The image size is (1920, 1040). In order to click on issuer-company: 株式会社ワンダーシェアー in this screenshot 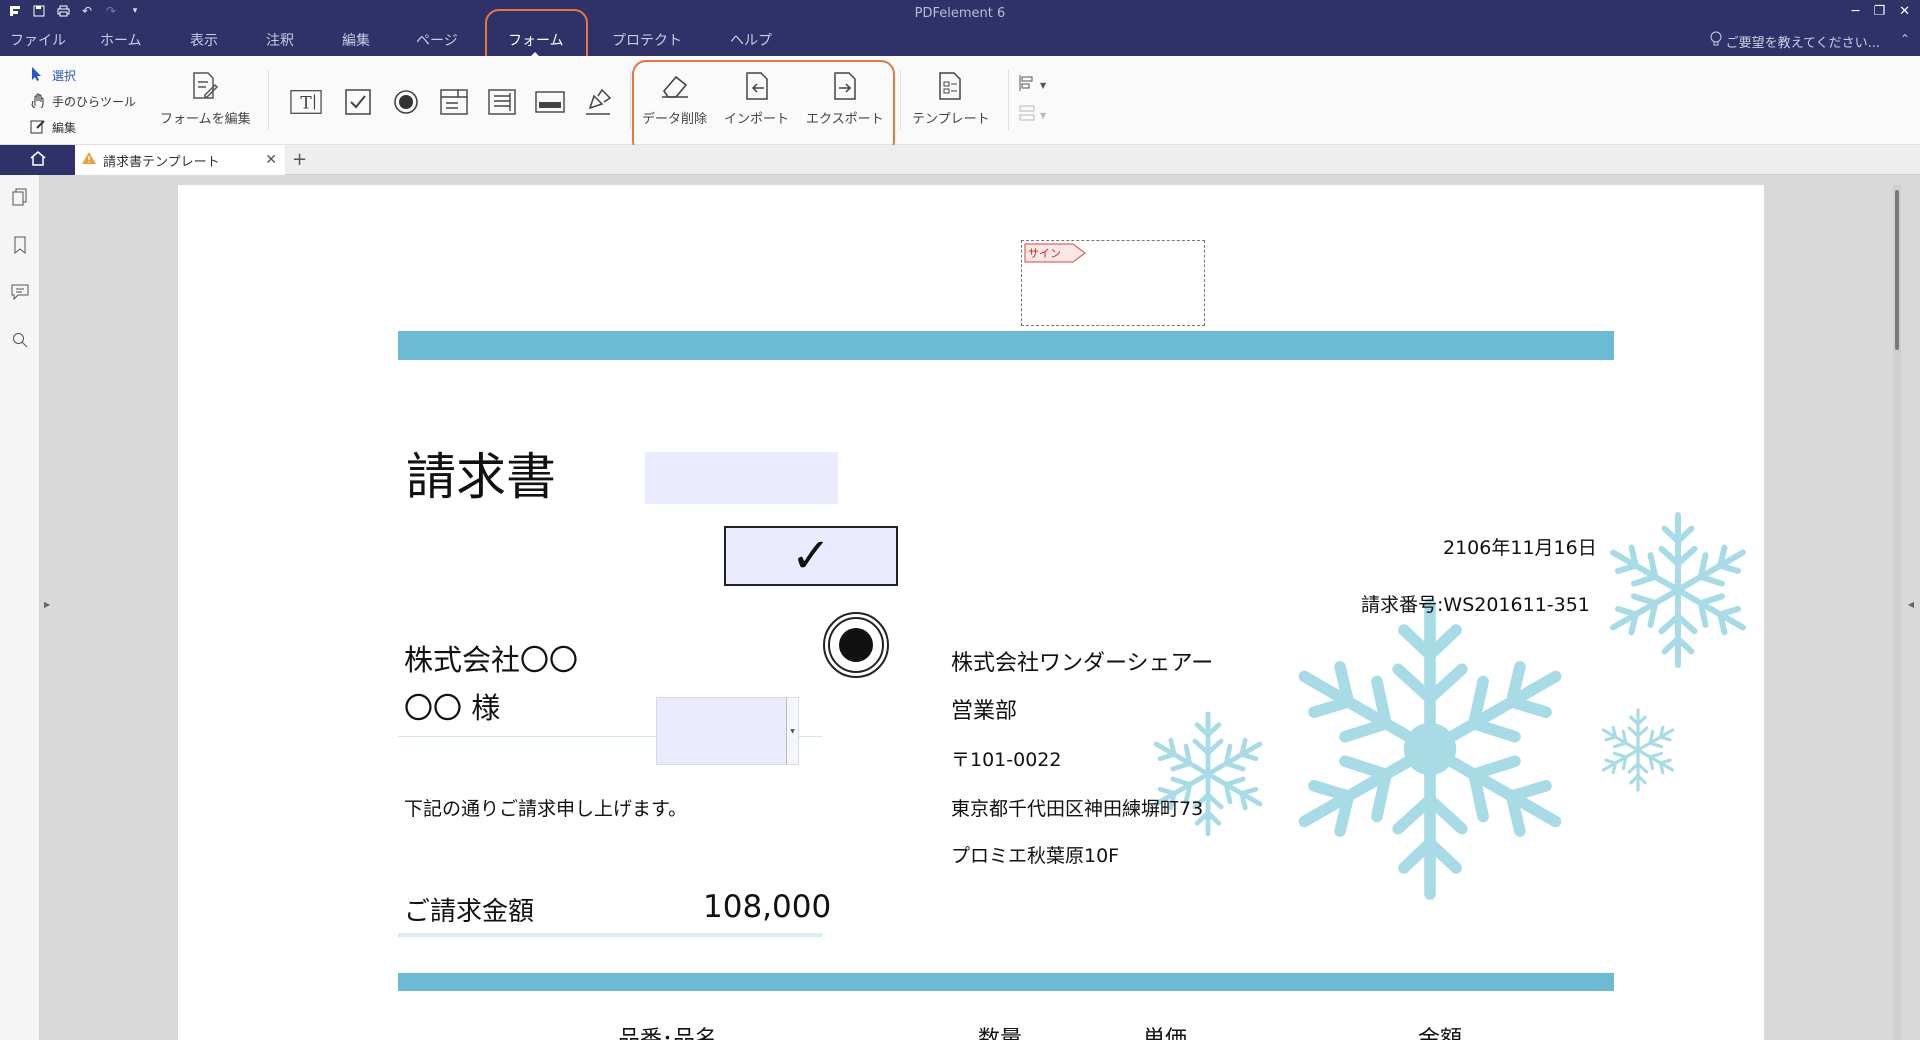, I will do `click(1082, 663)`.